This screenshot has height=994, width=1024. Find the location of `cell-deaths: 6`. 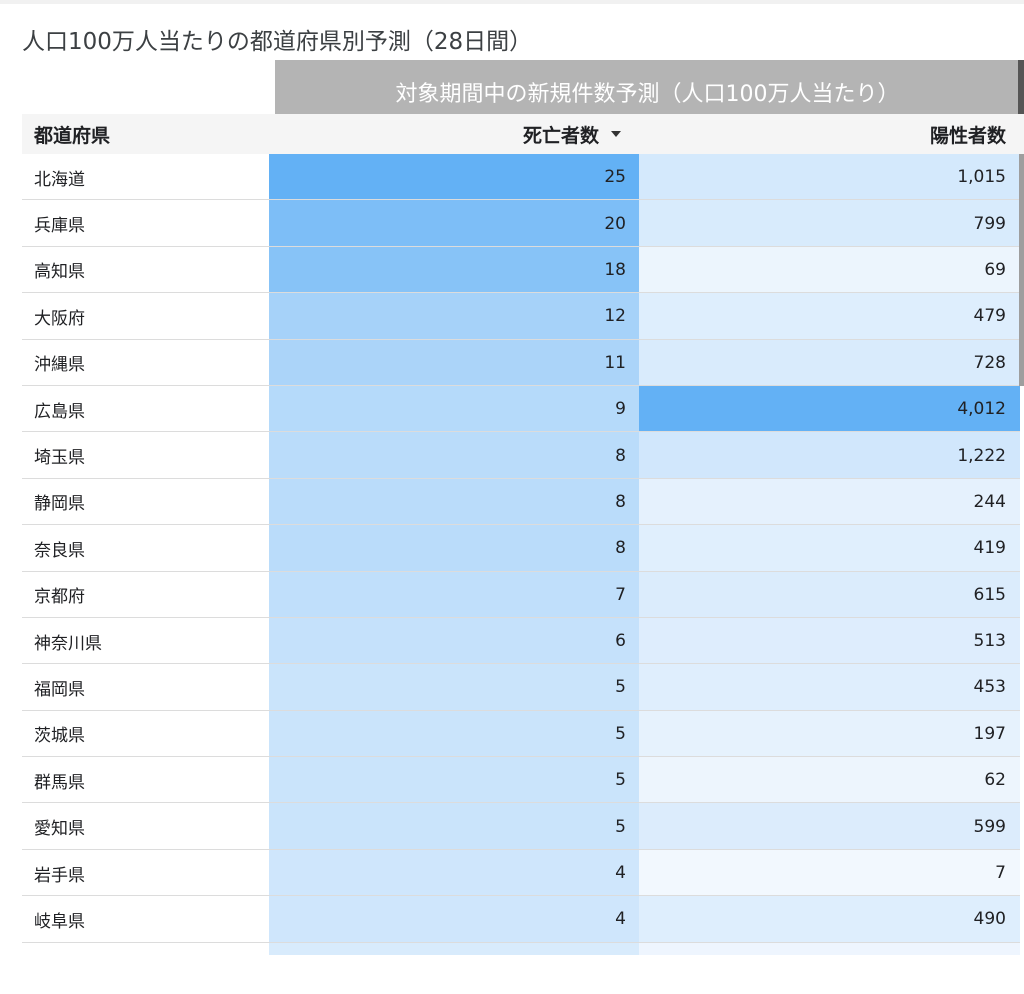

cell-deaths: 6 is located at coordinates (454, 641).